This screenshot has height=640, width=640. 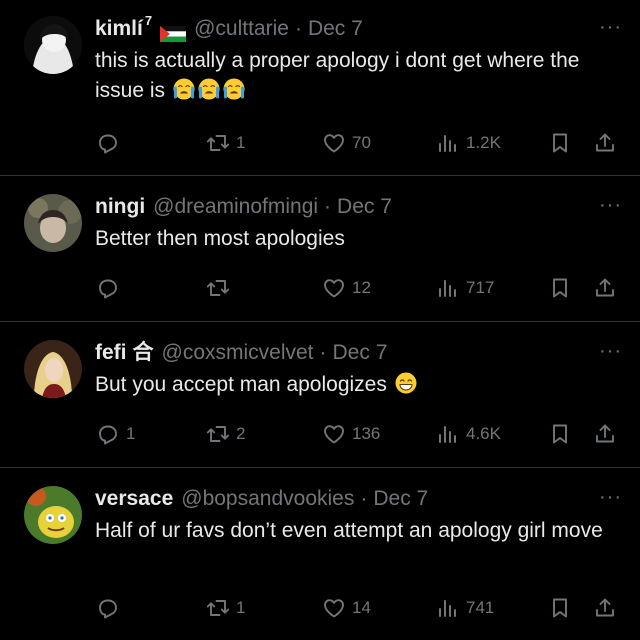 What do you see at coordinates (465, 608) in the screenshot?
I see `views-button: 741` at bounding box center [465, 608].